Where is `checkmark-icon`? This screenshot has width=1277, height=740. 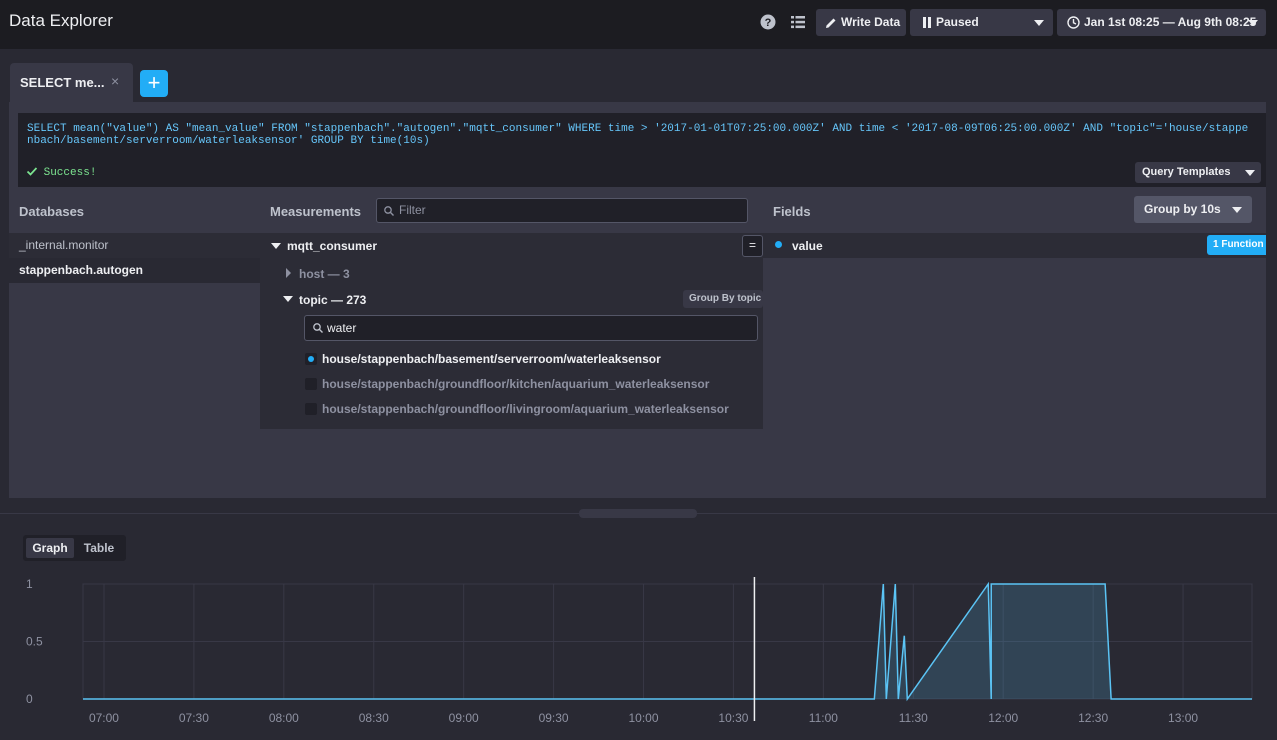
checkmark-icon is located at coordinates (32, 171).